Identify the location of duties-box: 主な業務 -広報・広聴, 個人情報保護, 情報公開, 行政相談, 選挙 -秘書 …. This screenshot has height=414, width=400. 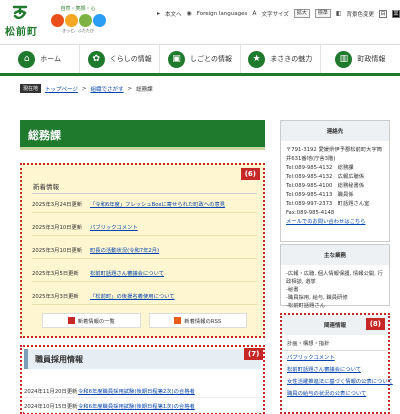
(335, 276).